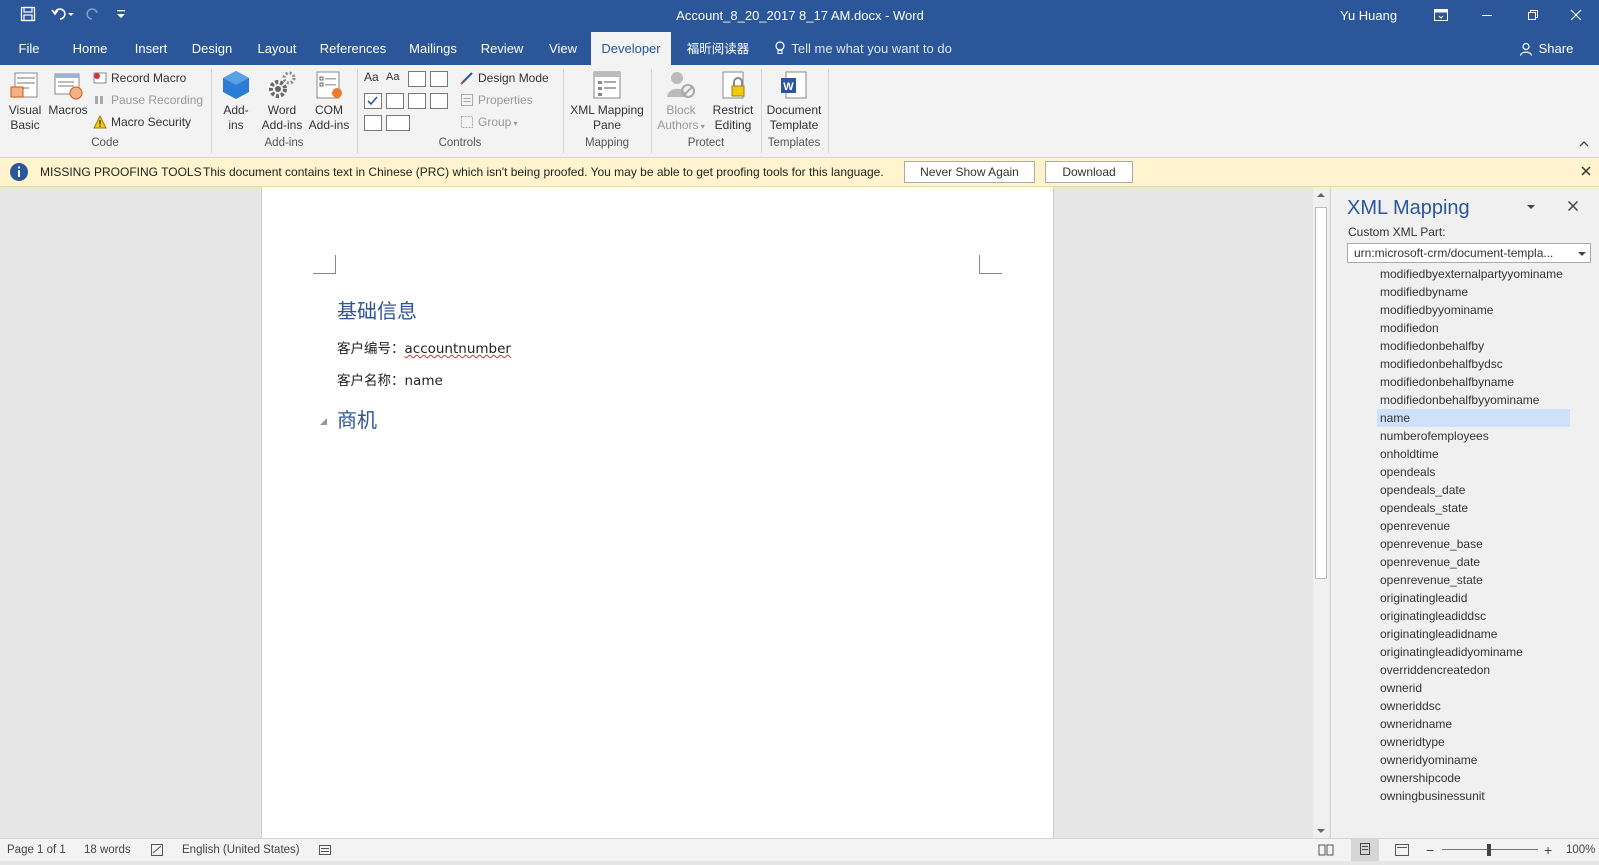 This screenshot has height=865, width=1599. I want to click on zoom-level: 100%, so click(1580, 850).